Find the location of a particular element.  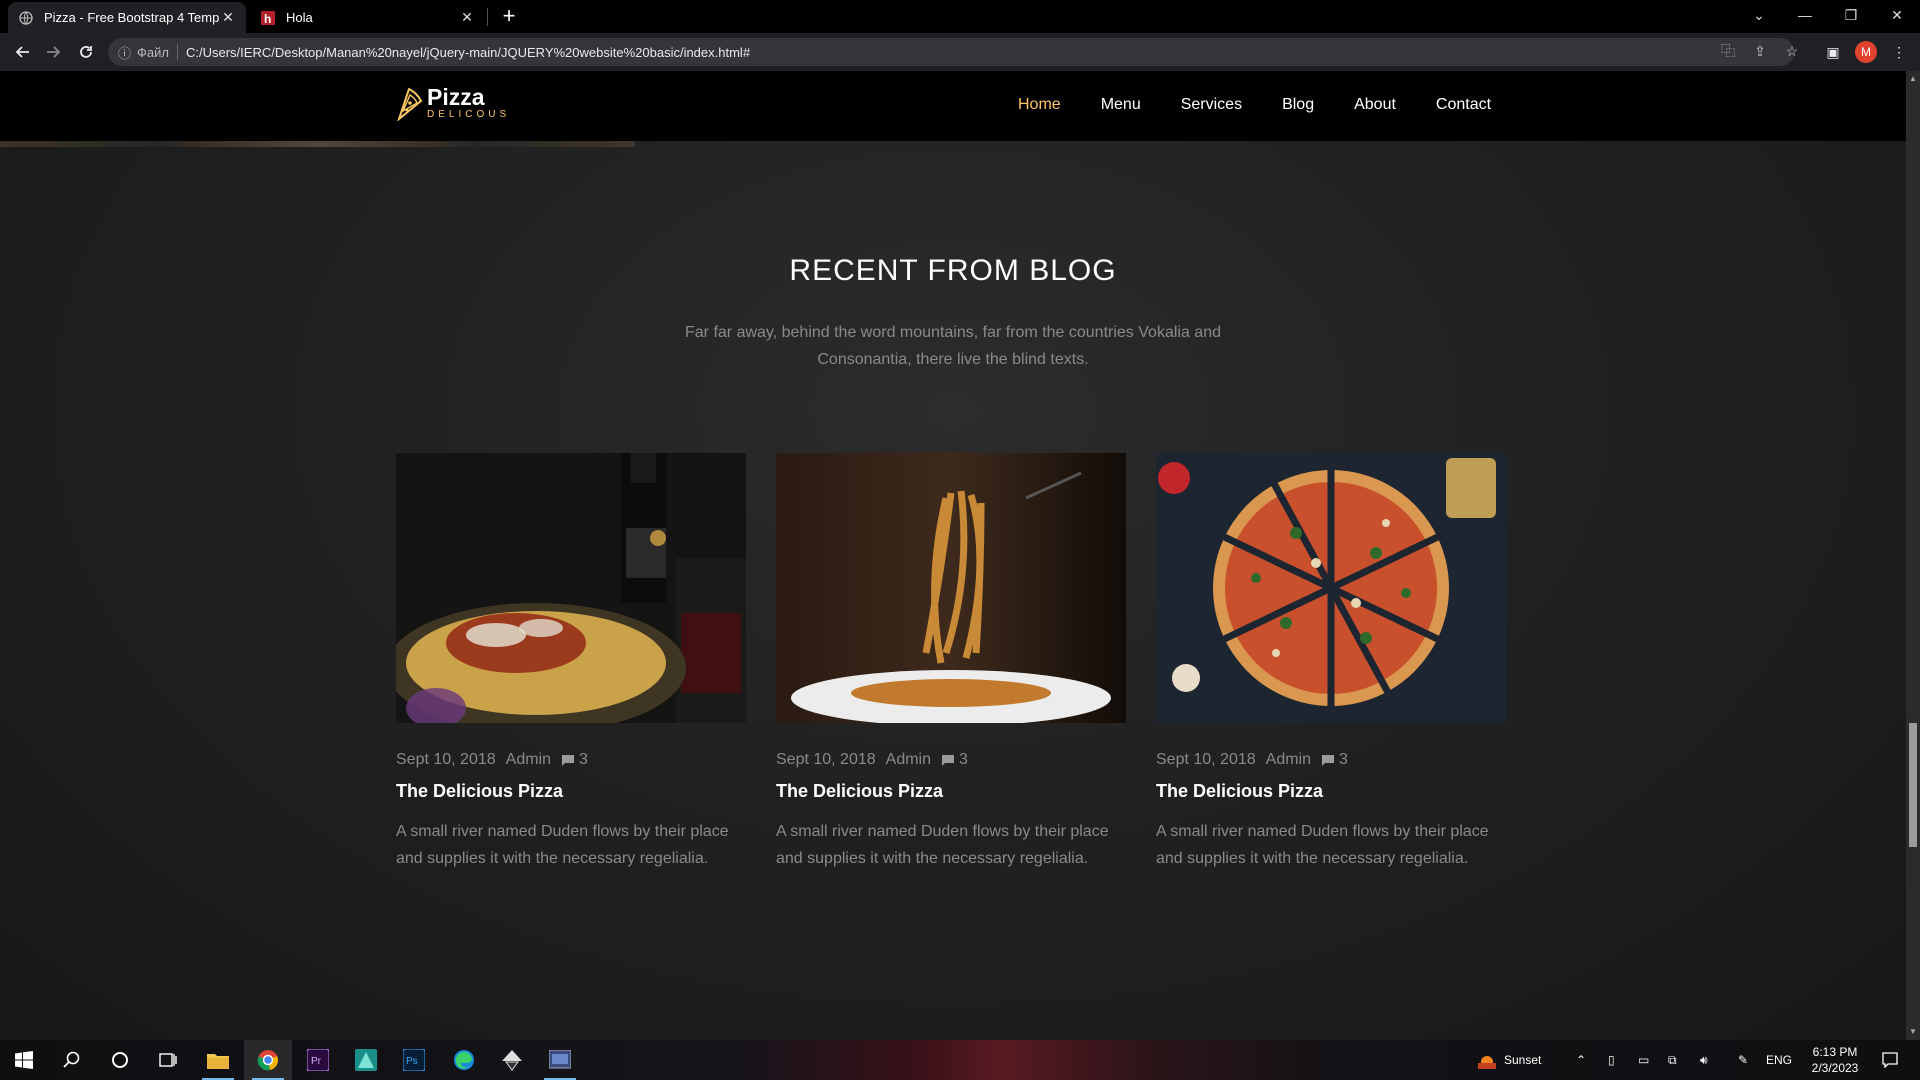

search-icon is located at coordinates (72, 1060).